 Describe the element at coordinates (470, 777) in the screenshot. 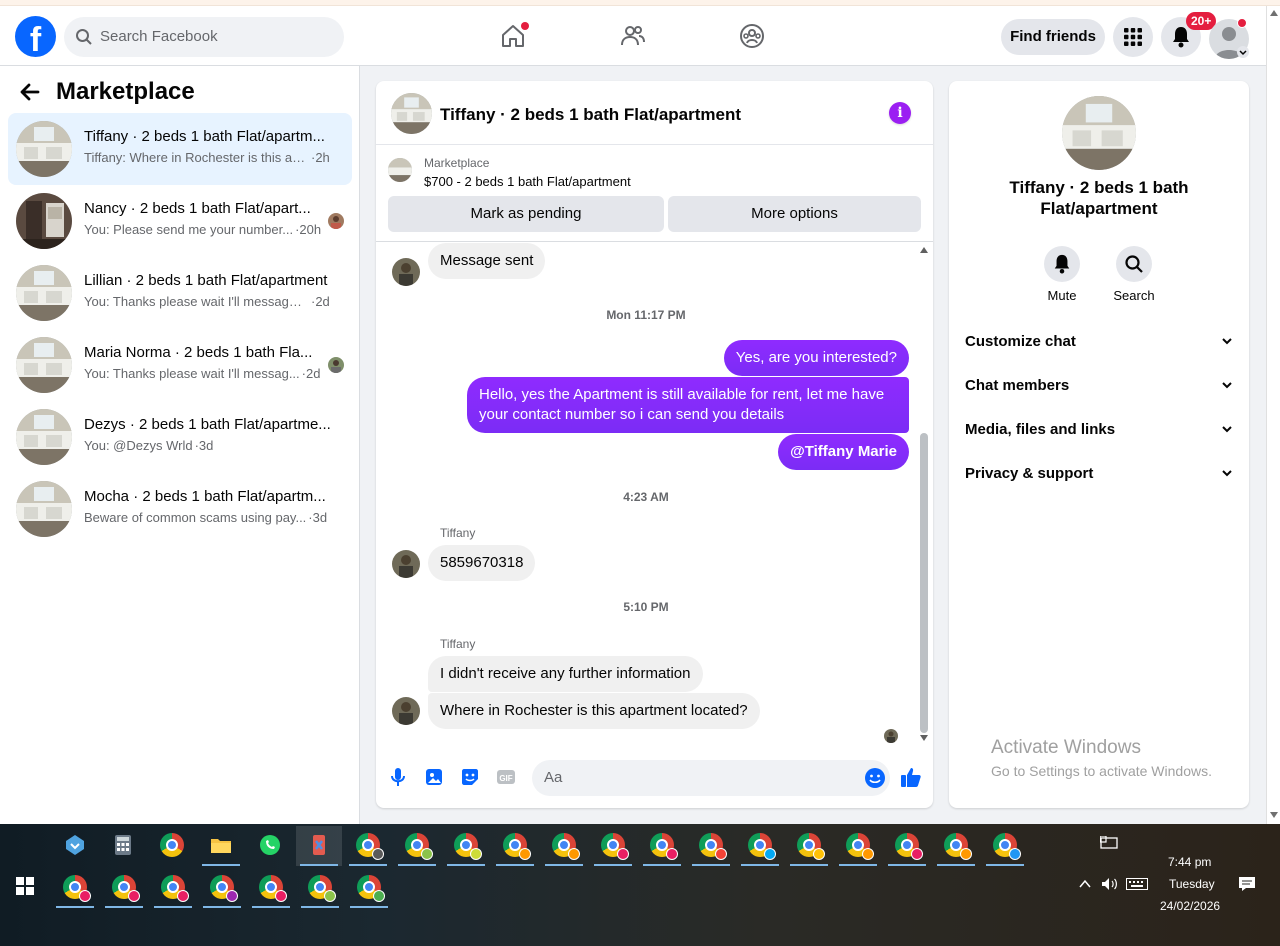

I see `sticker-icon` at that location.